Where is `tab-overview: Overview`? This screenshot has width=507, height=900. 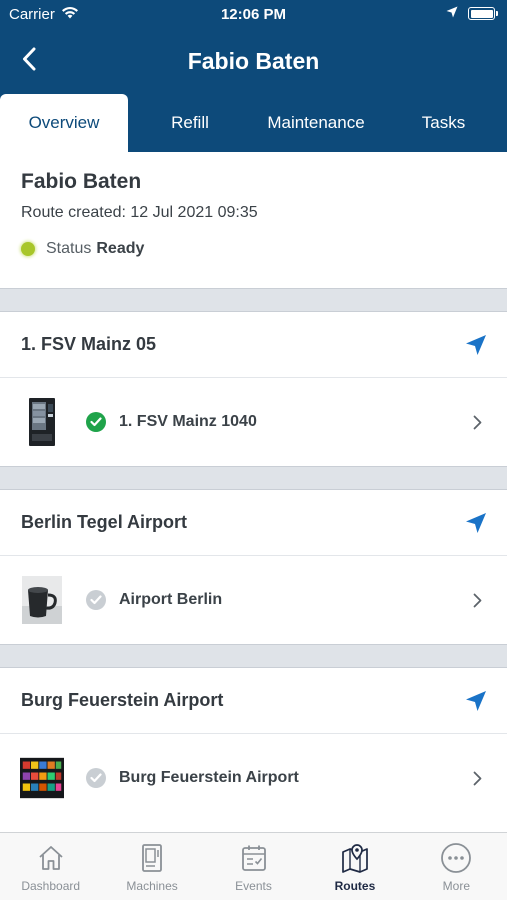
tab-overview: Overview is located at coordinates (64, 123).